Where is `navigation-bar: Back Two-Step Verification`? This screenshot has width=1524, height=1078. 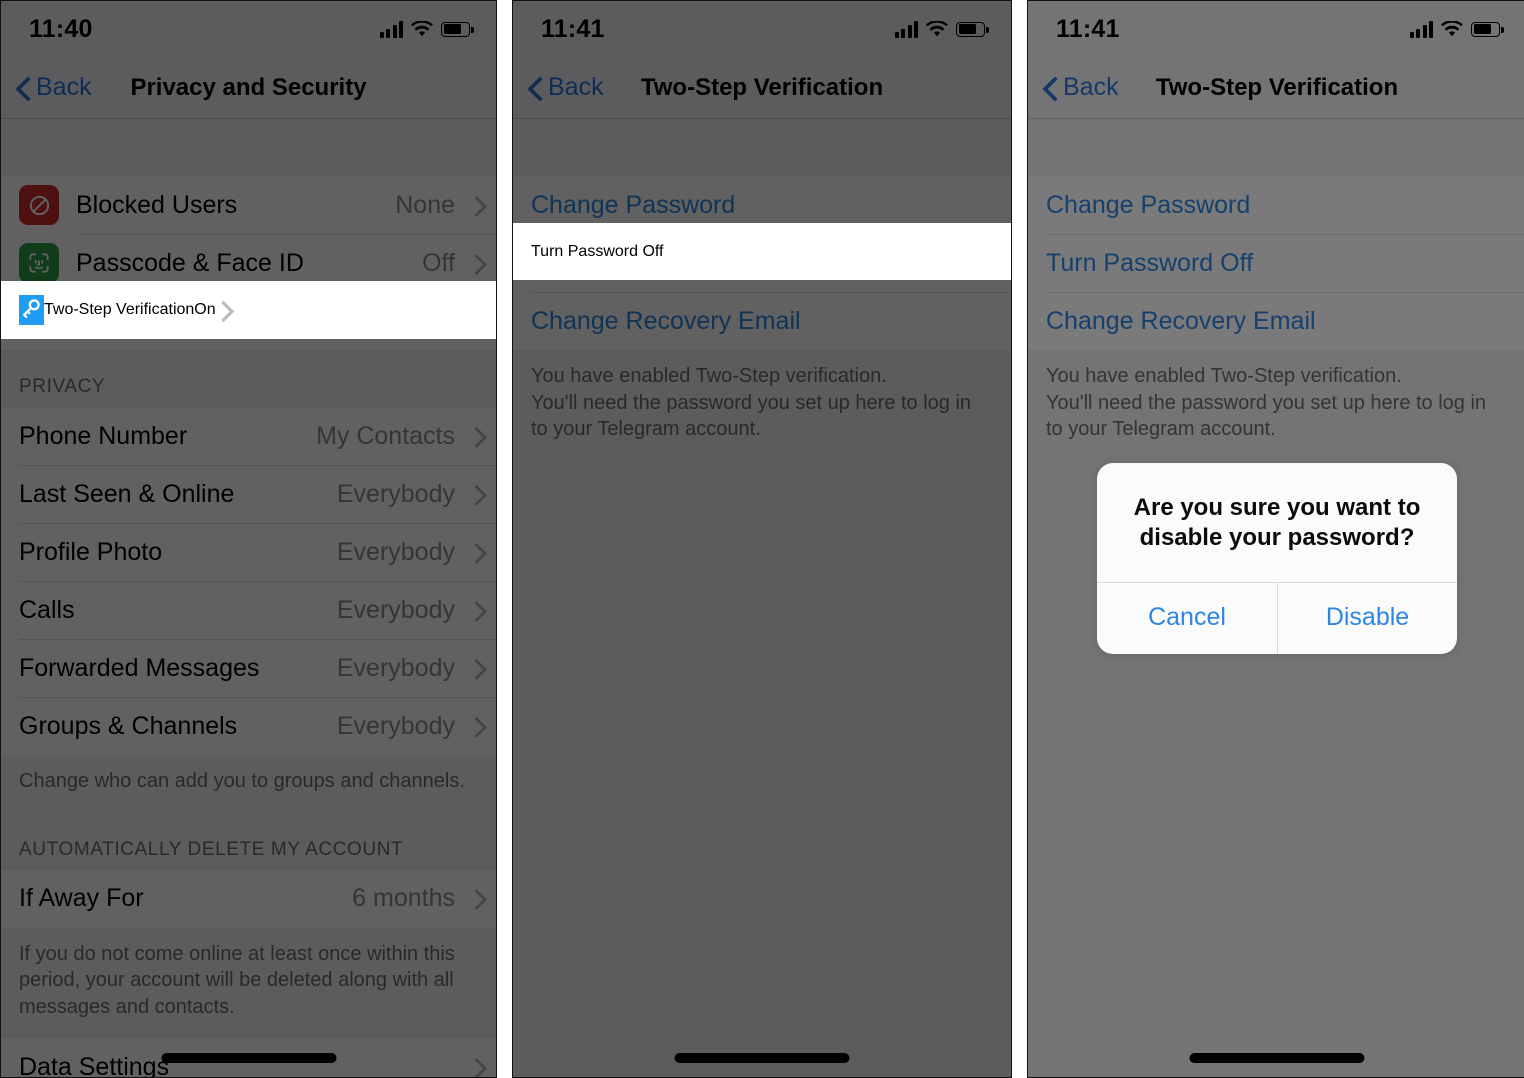 navigation-bar: Back Two-Step Verification is located at coordinates (1276, 88).